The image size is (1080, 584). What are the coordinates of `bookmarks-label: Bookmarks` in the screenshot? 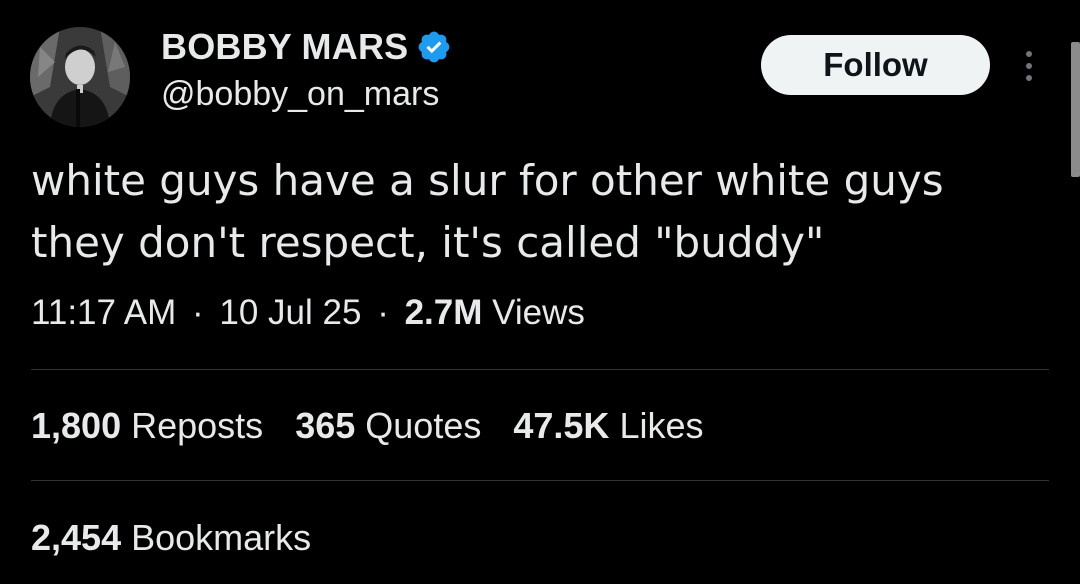 It's located at (221, 537).